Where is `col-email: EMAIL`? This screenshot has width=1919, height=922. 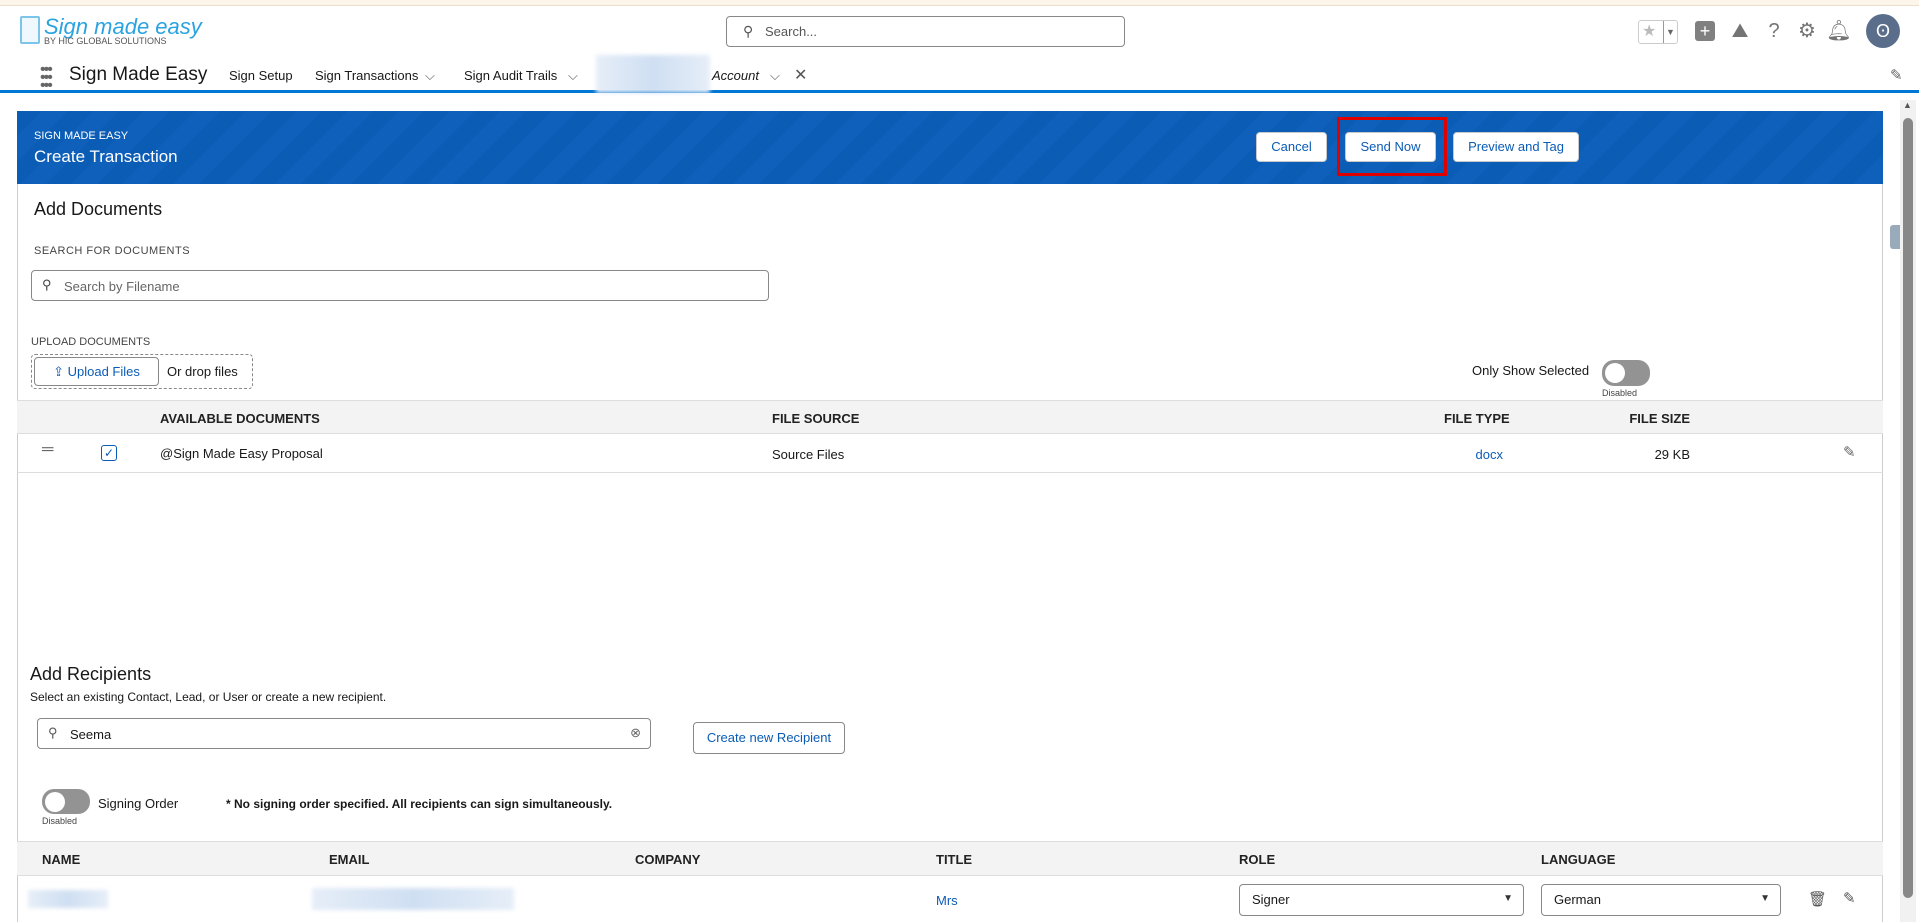 col-email: EMAIL is located at coordinates (349, 859).